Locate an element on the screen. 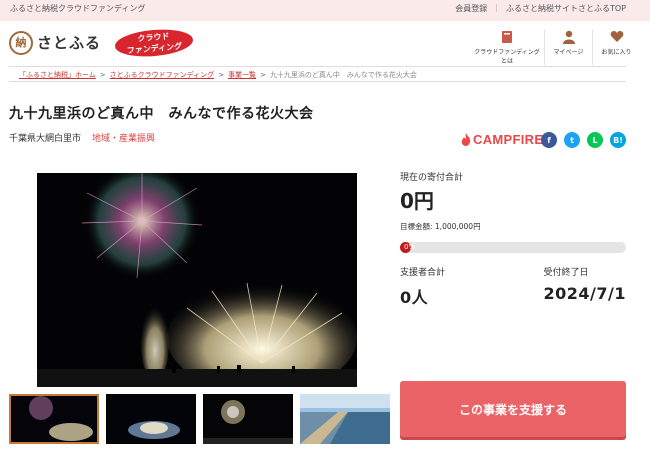 This screenshot has width=650, height=452. header-nav: クラウドファンディングとは マイページ お気に入り is located at coordinates (555, 47).